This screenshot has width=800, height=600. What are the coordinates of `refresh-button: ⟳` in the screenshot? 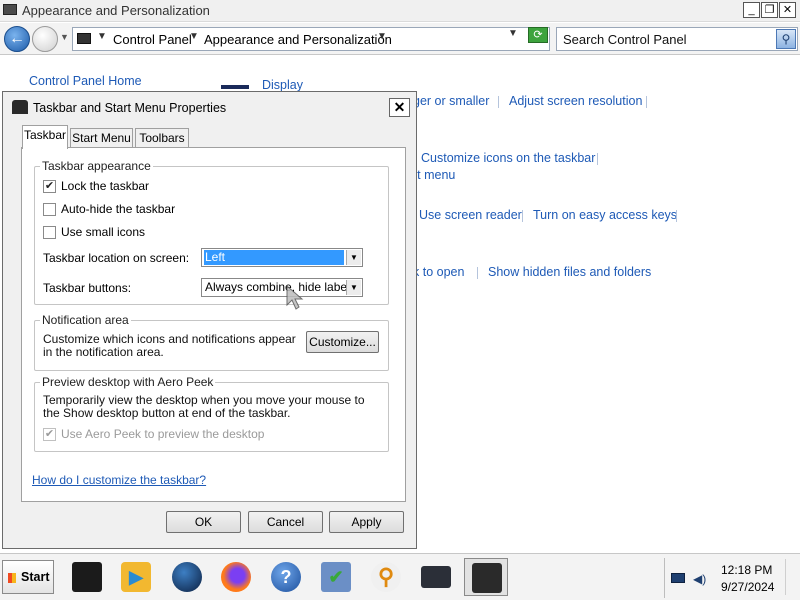 It's located at (538, 35).